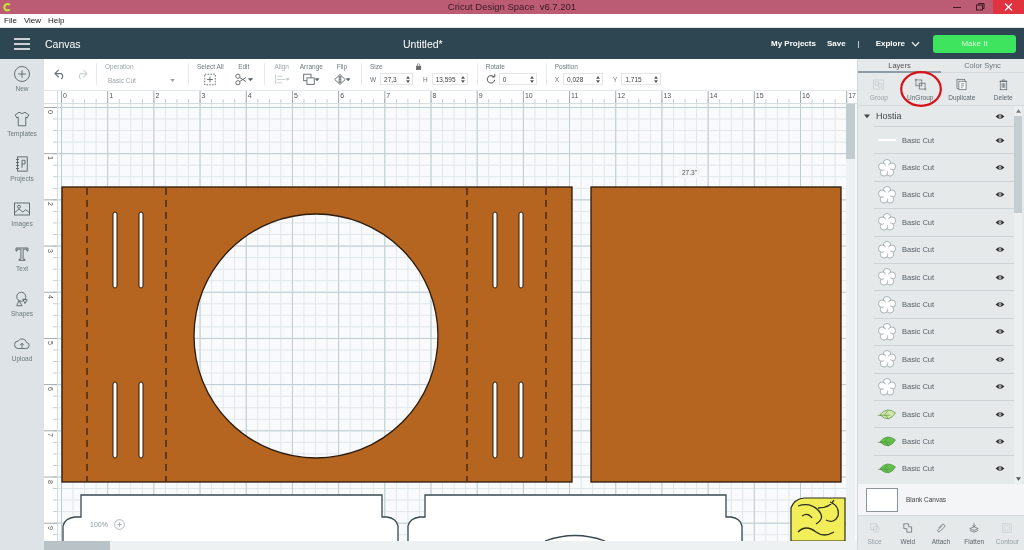  What do you see at coordinates (22, 299) in the screenshot?
I see `shapes-icon` at bounding box center [22, 299].